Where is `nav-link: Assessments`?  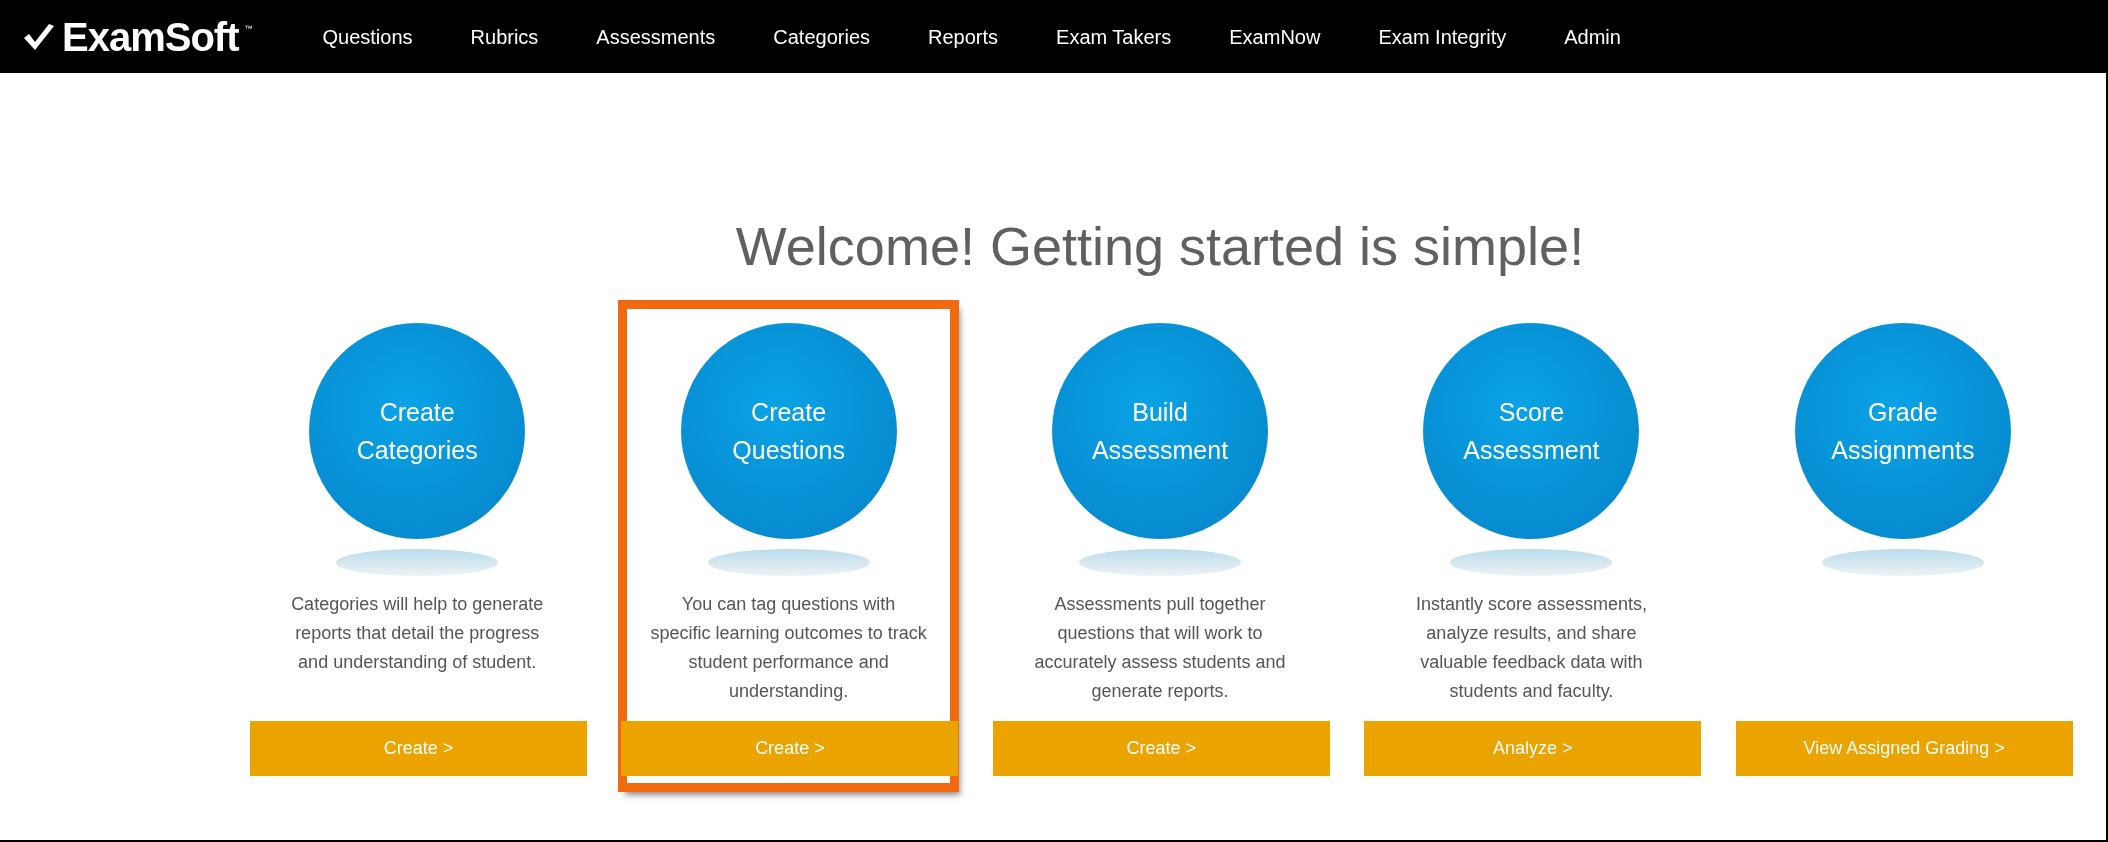
nav-link: Assessments is located at coordinates (656, 36).